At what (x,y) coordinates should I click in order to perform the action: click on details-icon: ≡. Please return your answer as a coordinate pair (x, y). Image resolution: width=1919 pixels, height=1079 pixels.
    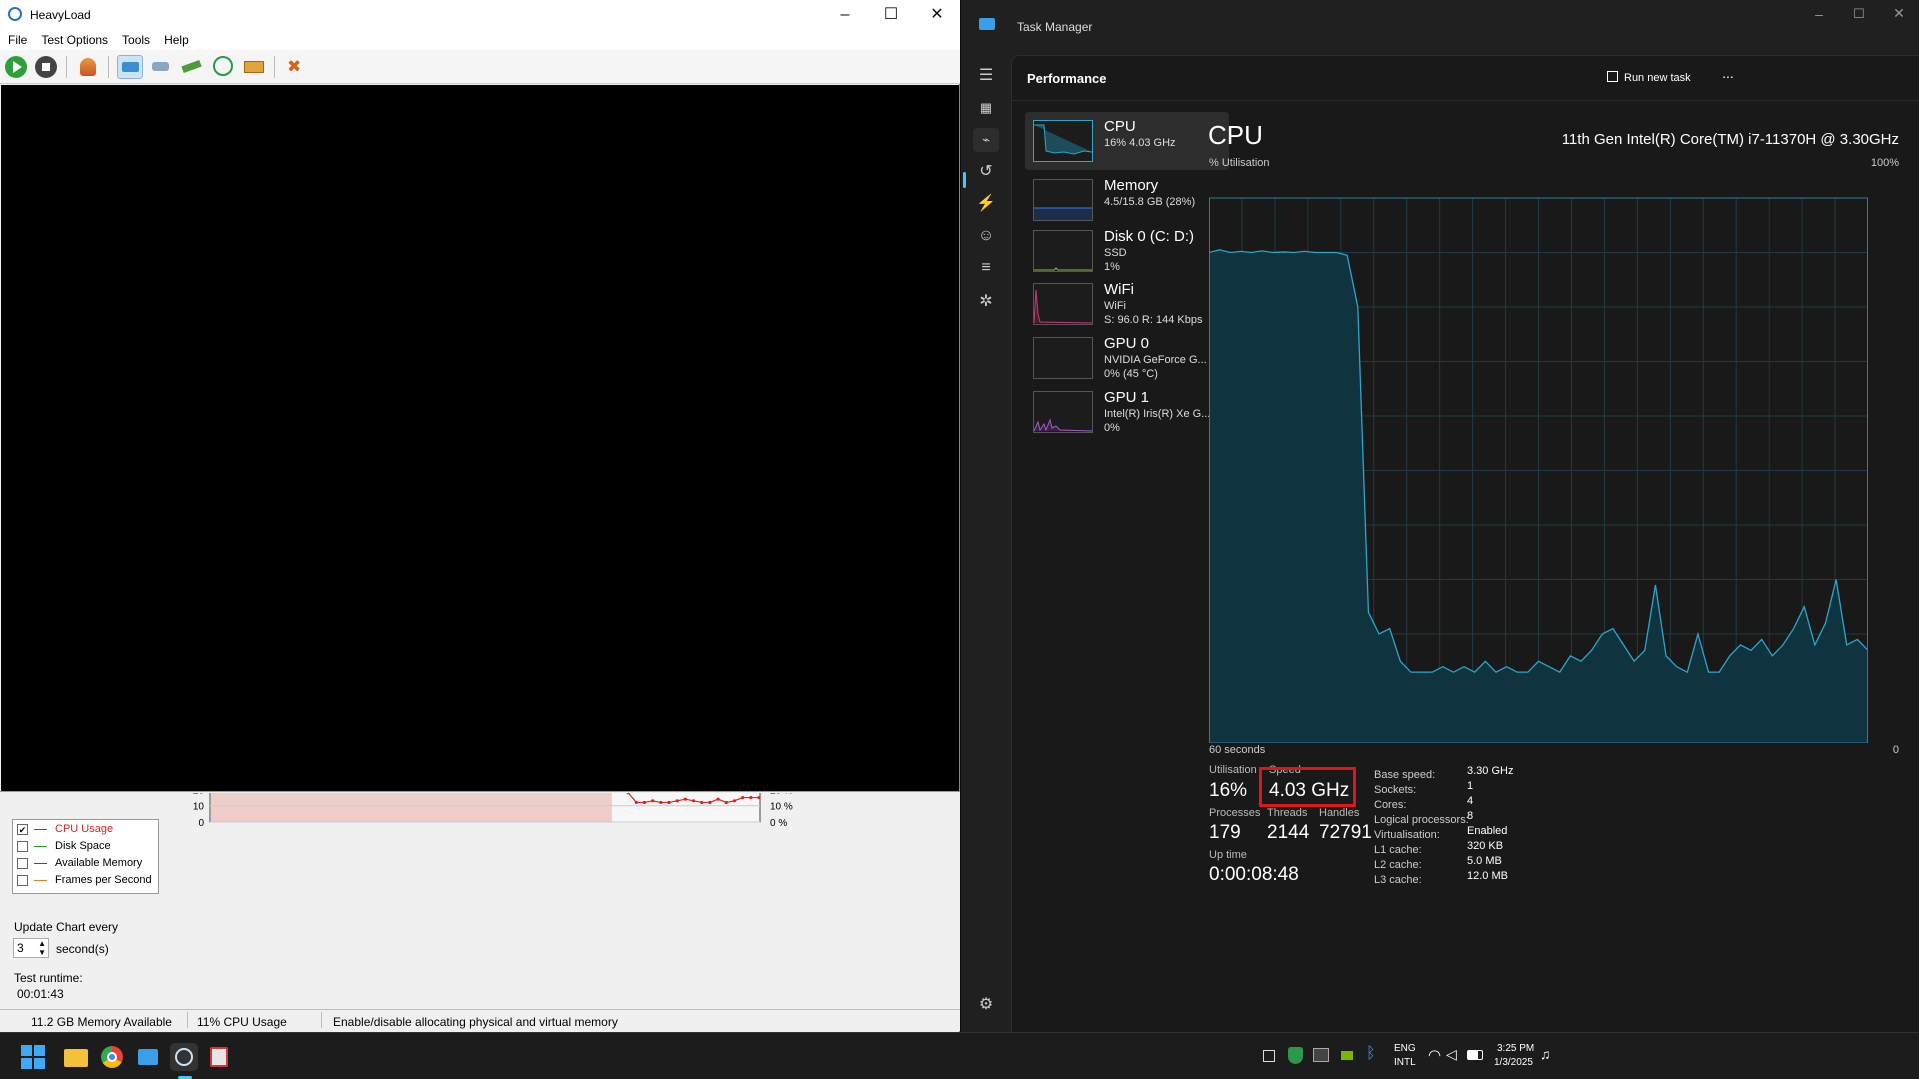
    Looking at the image, I should click on (986, 268).